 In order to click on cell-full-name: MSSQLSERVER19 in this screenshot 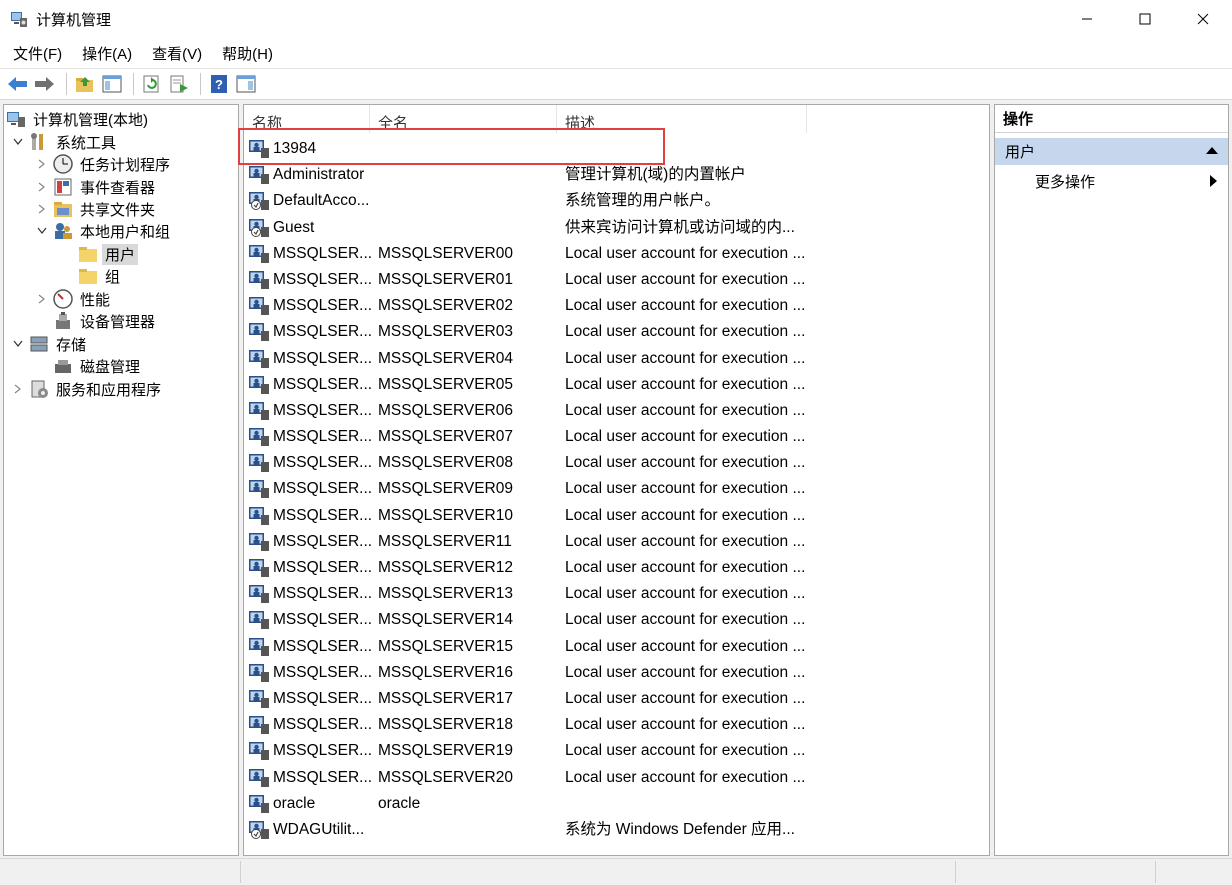, I will do `click(445, 751)`.